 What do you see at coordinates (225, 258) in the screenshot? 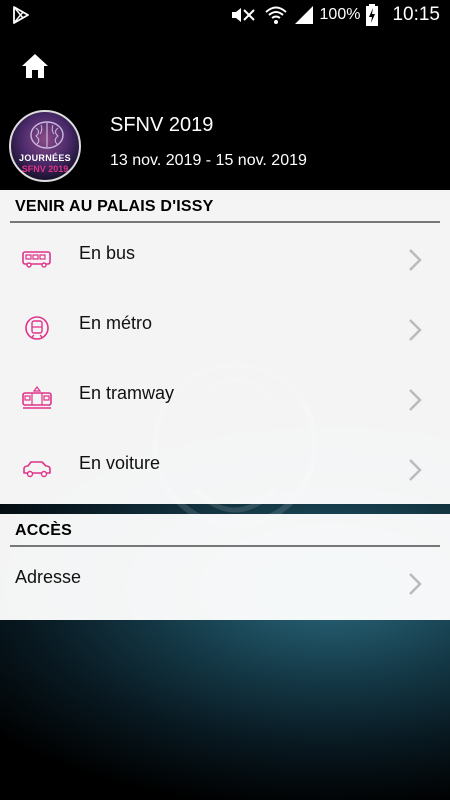
I see `list-item-bus: En bus` at bounding box center [225, 258].